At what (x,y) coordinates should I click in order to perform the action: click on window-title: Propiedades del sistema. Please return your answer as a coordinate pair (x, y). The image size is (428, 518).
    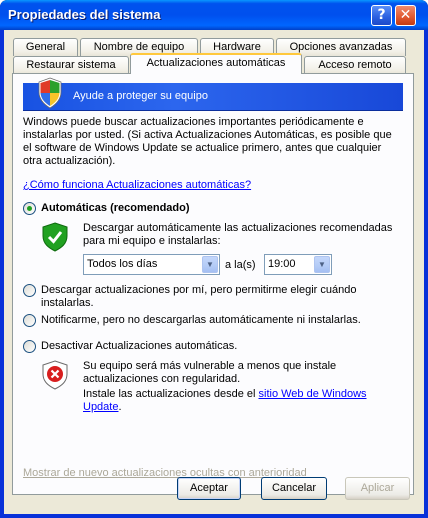
    Looking at the image, I should click on (84, 14).